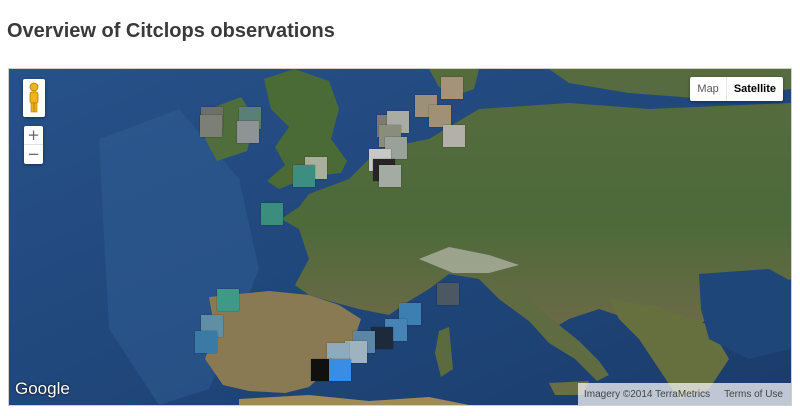 This screenshot has width=800, height=416. What do you see at coordinates (42, 388) in the screenshot?
I see `google-logo: Google` at bounding box center [42, 388].